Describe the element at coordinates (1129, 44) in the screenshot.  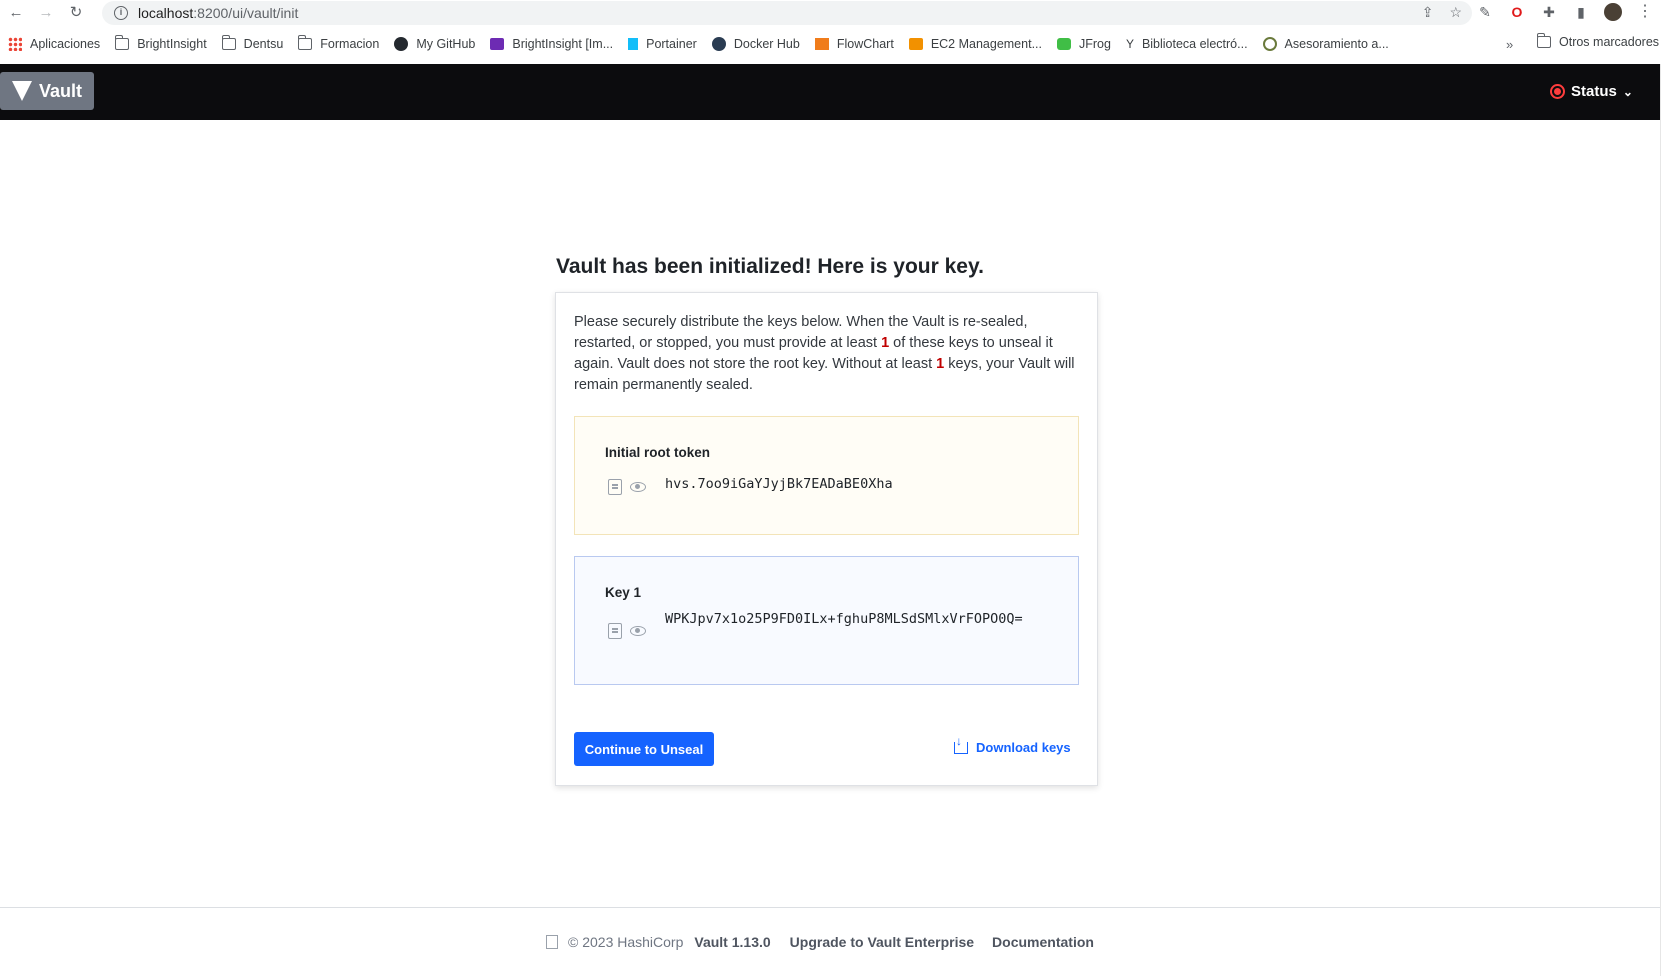
I see `library-icon: Y` at that location.